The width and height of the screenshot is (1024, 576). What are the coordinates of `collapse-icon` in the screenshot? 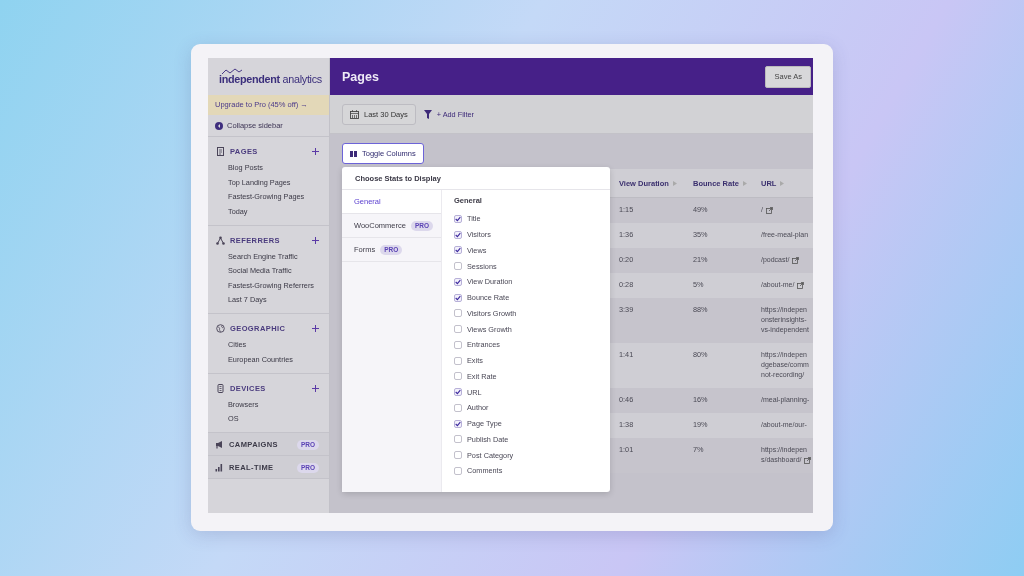 It's located at (219, 125).